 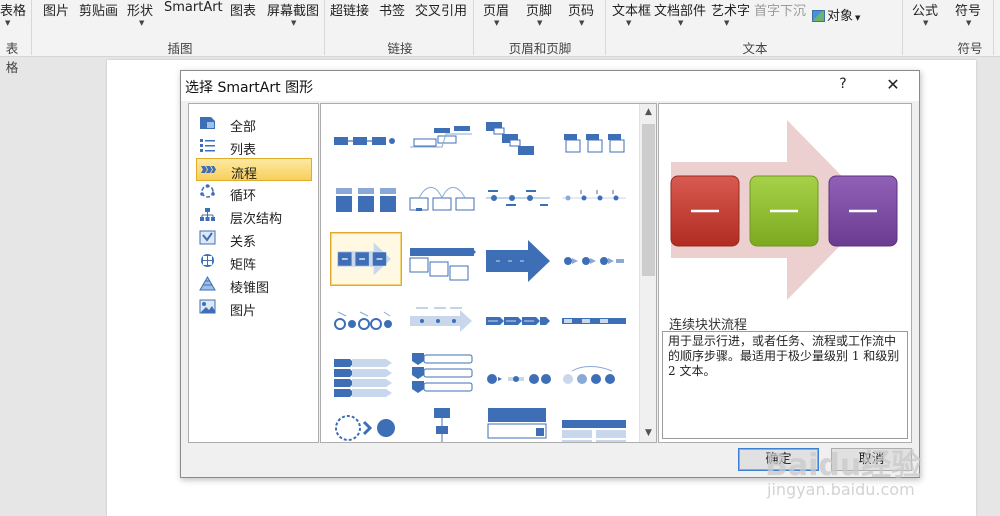 I want to click on category-label: 循环, so click(x=243, y=196).